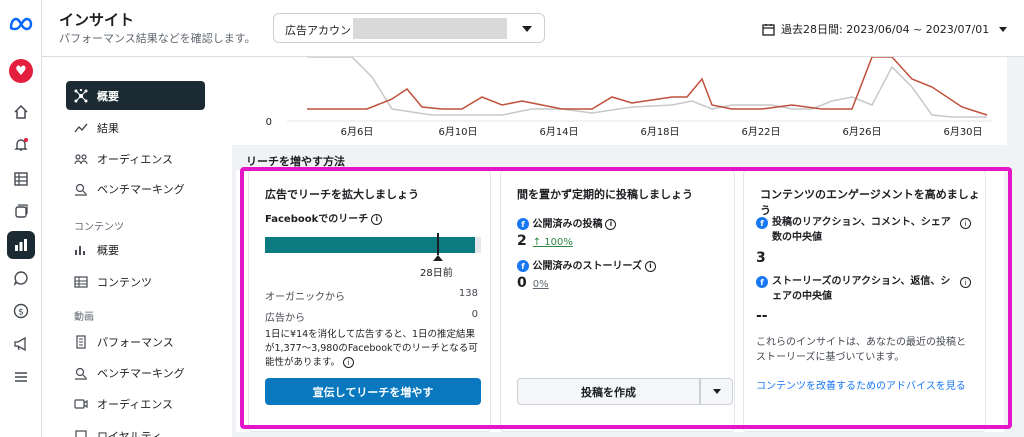 Image resolution: width=1024 pixels, height=437 pixels. Describe the element at coordinates (108, 128) in the screenshot. I see `sidebar-item-label: 結果` at that location.